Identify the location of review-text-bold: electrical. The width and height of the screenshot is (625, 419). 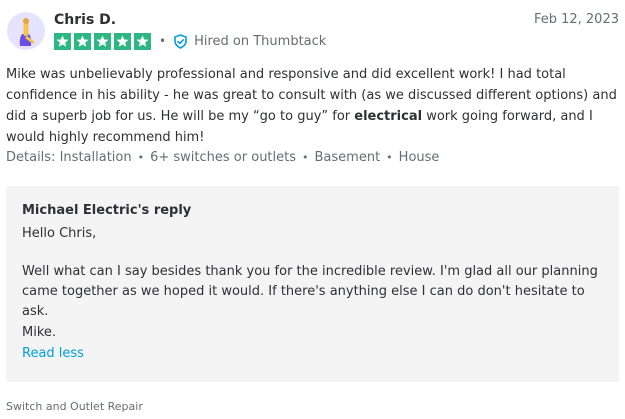
(388, 116).